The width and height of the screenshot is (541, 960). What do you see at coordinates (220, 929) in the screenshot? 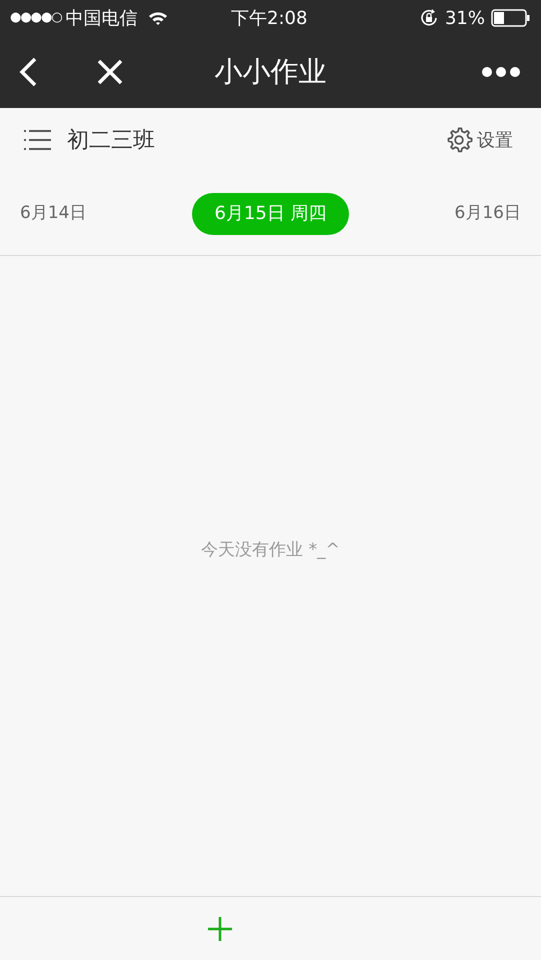
I see `add-icon` at bounding box center [220, 929].